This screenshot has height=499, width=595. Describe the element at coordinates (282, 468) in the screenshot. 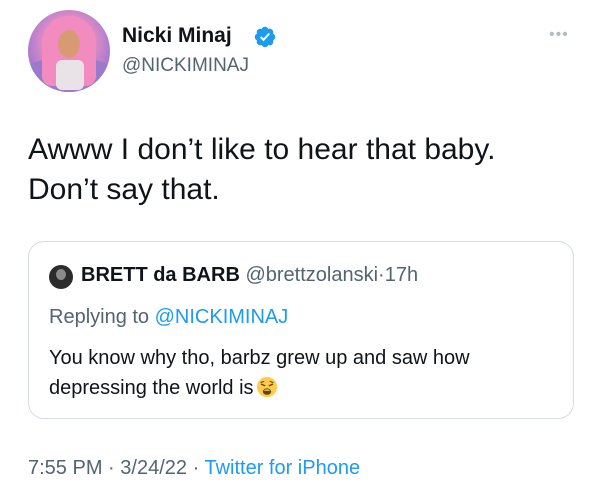

I see `tweet-source-link: Twitter for iPhone` at that location.